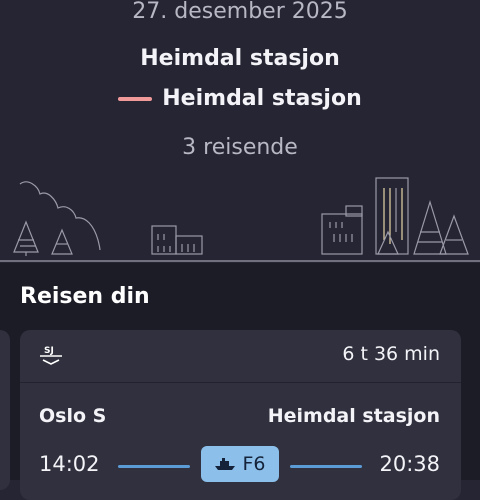 Image resolution: width=480 pixels, height=500 pixels. Describe the element at coordinates (326, 466) in the screenshot. I see `route-line-right` at that location.